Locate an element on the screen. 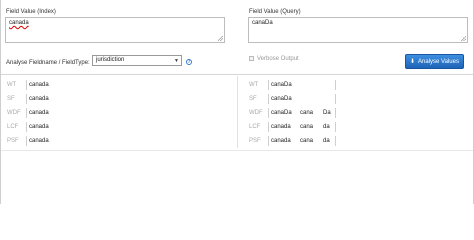  analyse-values-button: ⬇ Analyse Values is located at coordinates (434, 61).